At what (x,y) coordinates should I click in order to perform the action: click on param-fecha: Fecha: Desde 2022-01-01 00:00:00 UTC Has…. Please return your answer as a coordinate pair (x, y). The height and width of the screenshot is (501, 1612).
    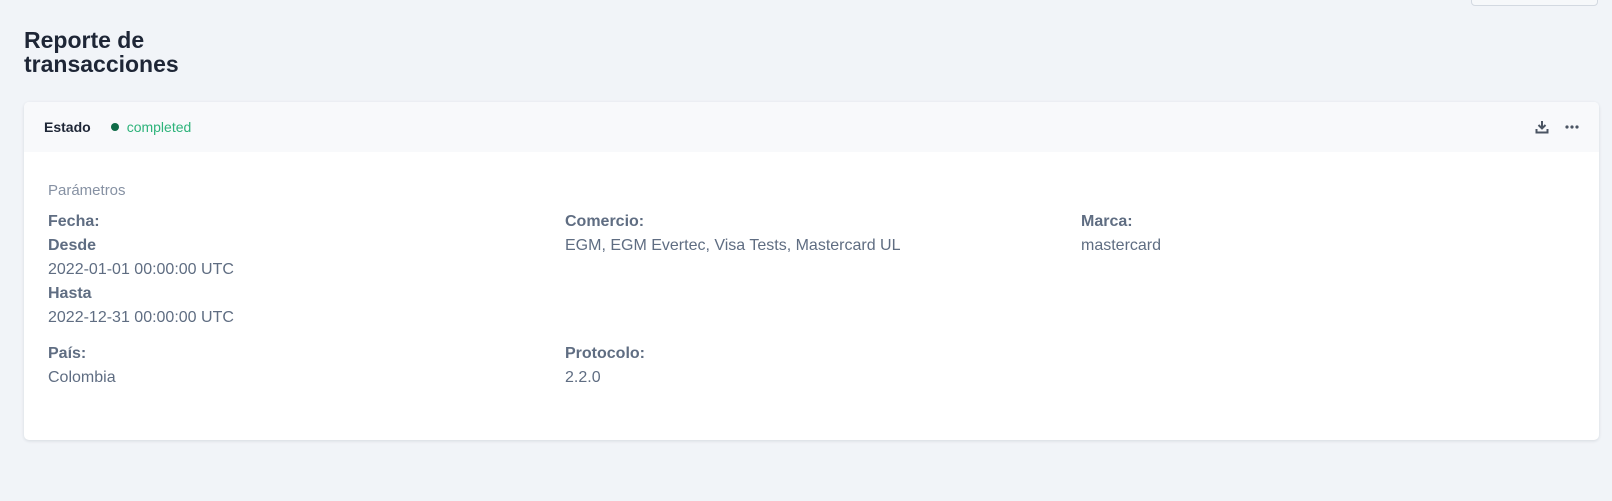
    Looking at the image, I should click on (141, 270).